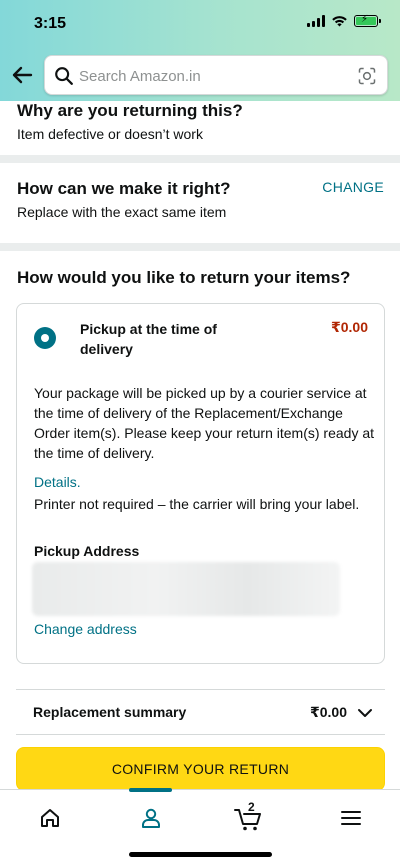 The width and height of the screenshot is (400, 866). Describe the element at coordinates (130, 110) in the screenshot. I see `return-reason-title: Why are you returning this?` at that location.